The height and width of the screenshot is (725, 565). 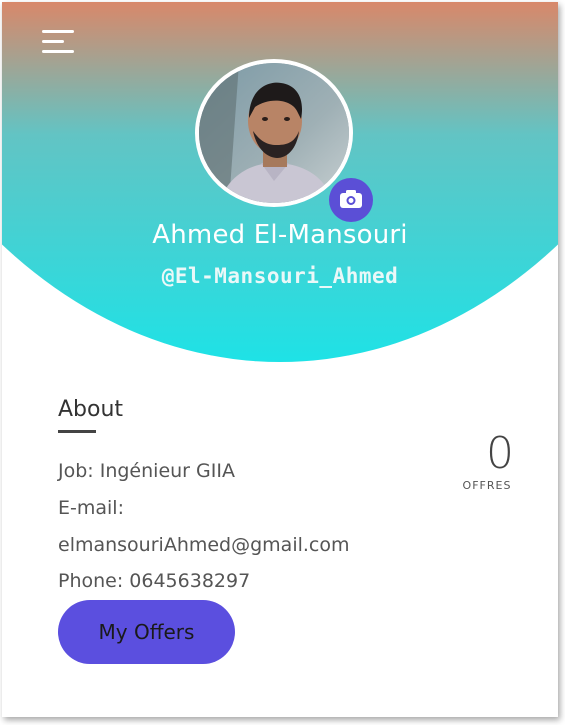 What do you see at coordinates (91, 409) in the screenshot?
I see `about-heading: About` at bounding box center [91, 409].